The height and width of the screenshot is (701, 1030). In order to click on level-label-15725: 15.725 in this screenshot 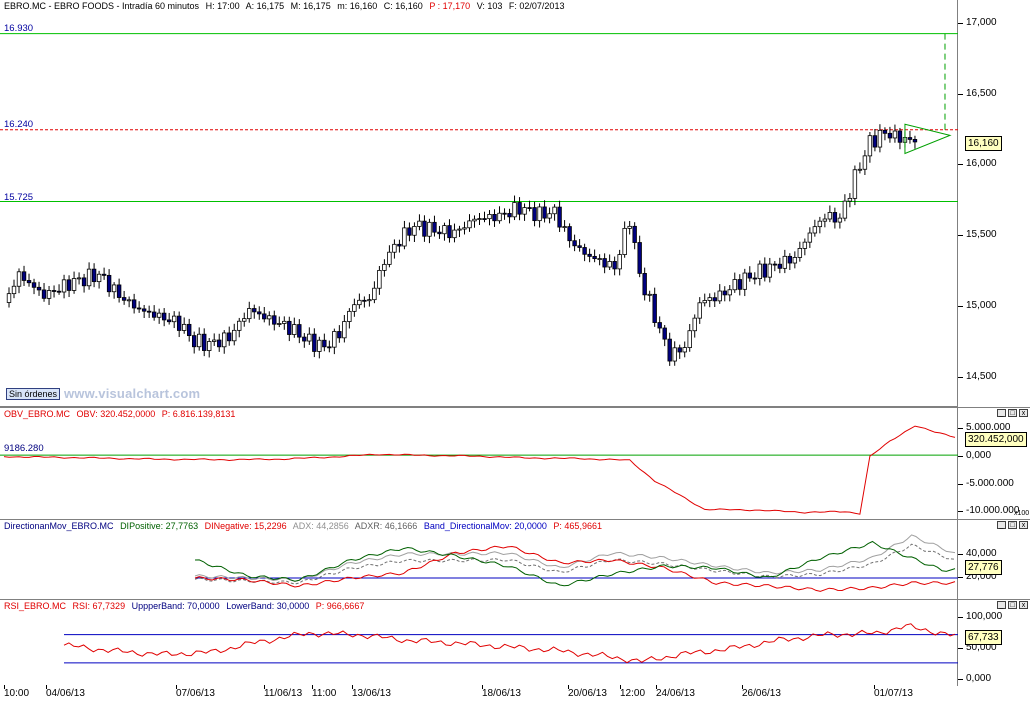, I will do `click(19, 197)`.